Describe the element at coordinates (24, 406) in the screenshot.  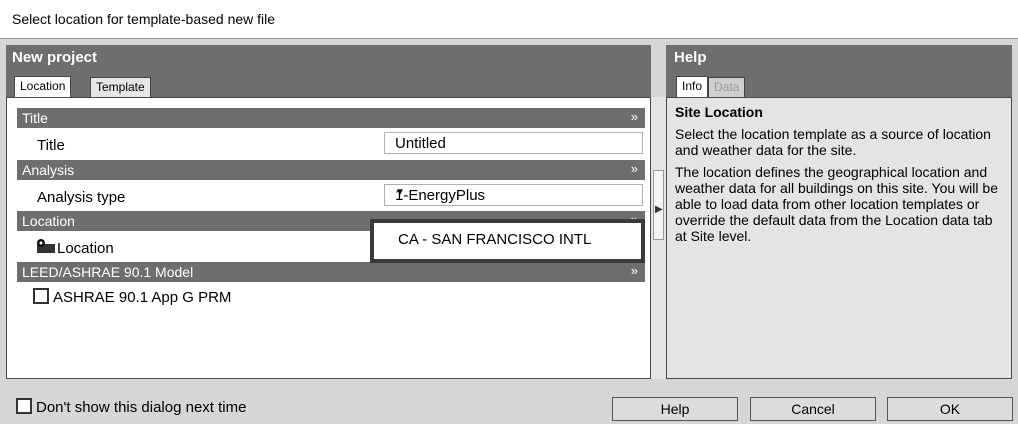
I see `dont-show-checkbox` at that location.